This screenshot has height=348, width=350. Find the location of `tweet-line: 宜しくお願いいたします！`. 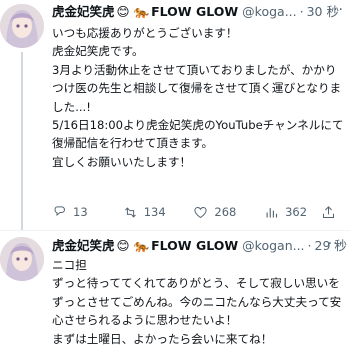

tweet-line: 宜しくお願いいたします！ is located at coordinates (122, 161).